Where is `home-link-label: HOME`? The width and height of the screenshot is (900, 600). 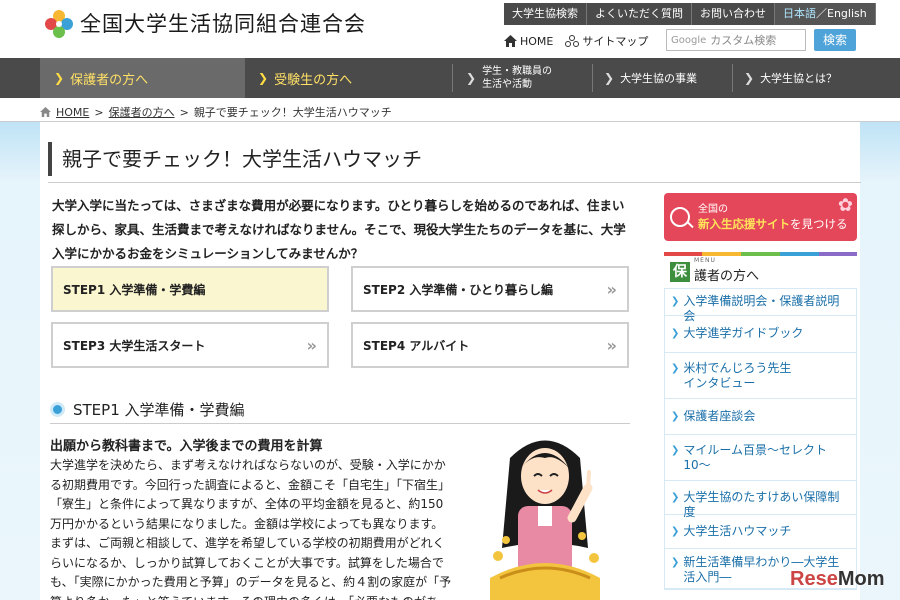
home-link-label: HOME is located at coordinates (537, 41).